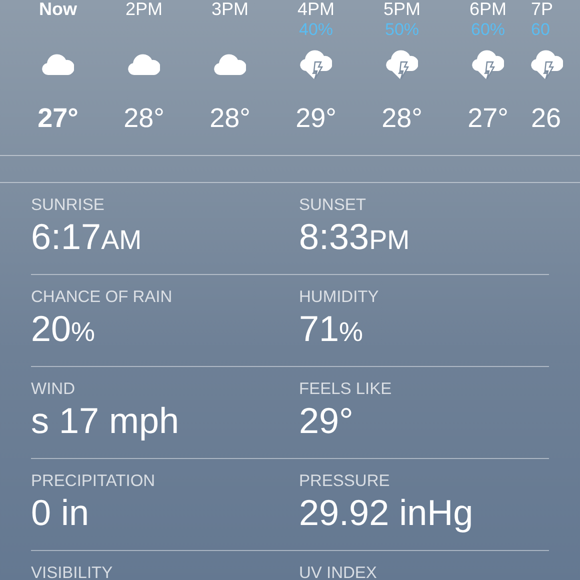 The image size is (580, 580). Describe the element at coordinates (331, 329) in the screenshot. I see `detail-value: 71%` at that location.